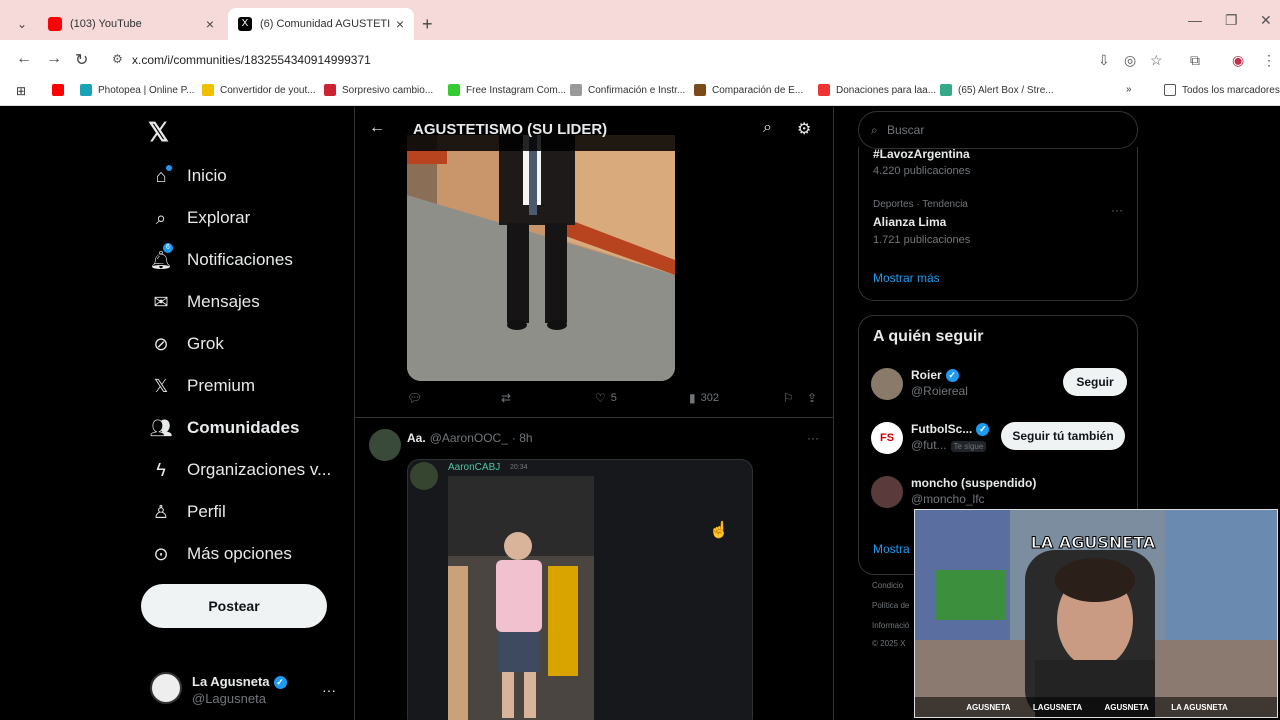 Image resolution: width=1280 pixels, height=720 pixels. What do you see at coordinates (920, 204) in the screenshot?
I see `trend-meta: Deportes · Tendencia` at bounding box center [920, 204].